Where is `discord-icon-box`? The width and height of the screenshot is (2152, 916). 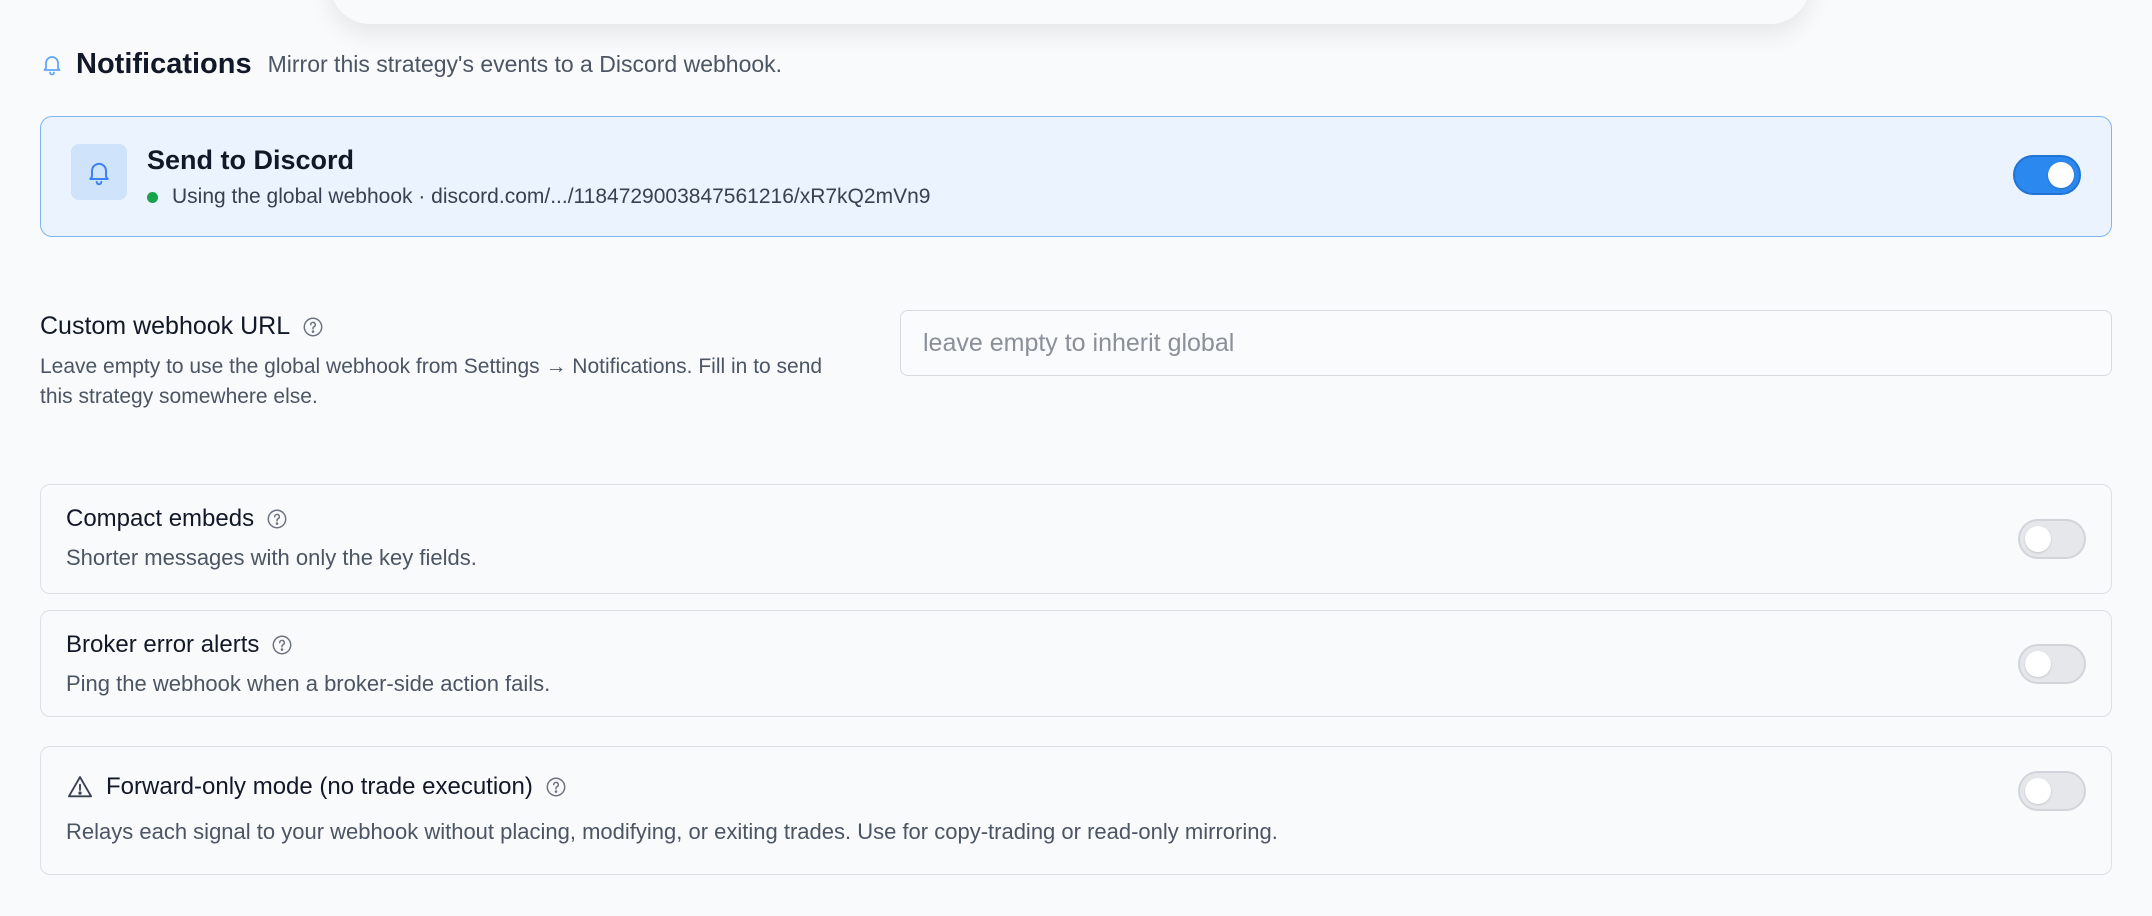 discord-icon-box is located at coordinates (99, 172).